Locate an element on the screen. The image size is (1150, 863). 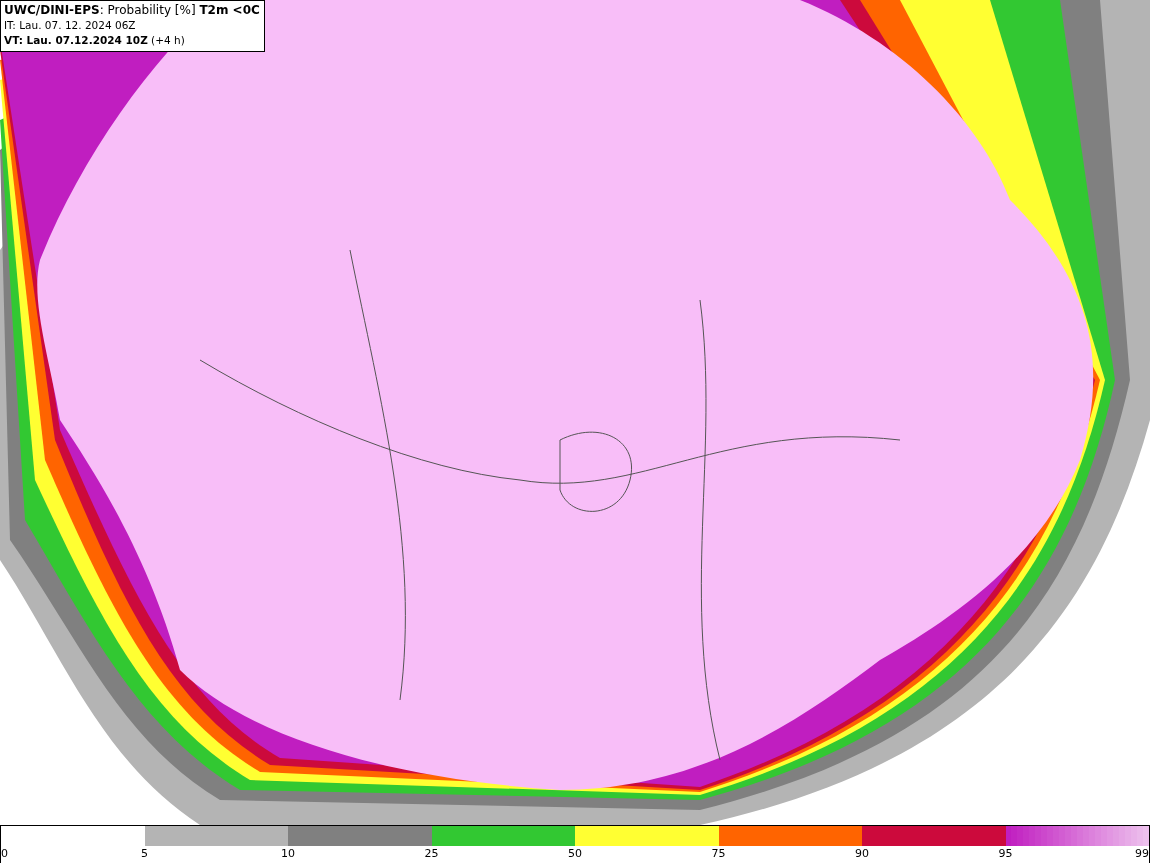
legend-tick-label: 10 is located at coordinates (288, 853).